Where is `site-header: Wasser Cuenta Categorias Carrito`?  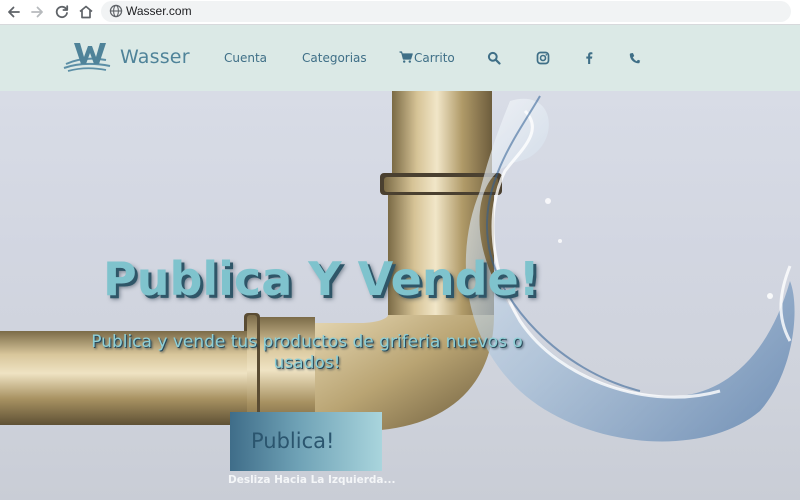 site-header: Wasser Cuenta Categorias Carrito is located at coordinates (400, 58).